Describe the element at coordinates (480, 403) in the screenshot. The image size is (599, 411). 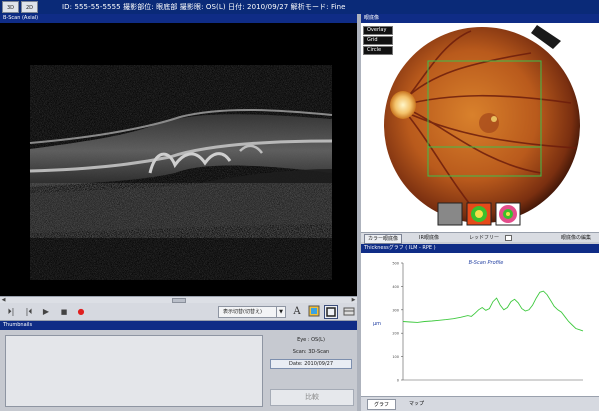
I see `thickness-tabs: グラフ マップ` at that location.